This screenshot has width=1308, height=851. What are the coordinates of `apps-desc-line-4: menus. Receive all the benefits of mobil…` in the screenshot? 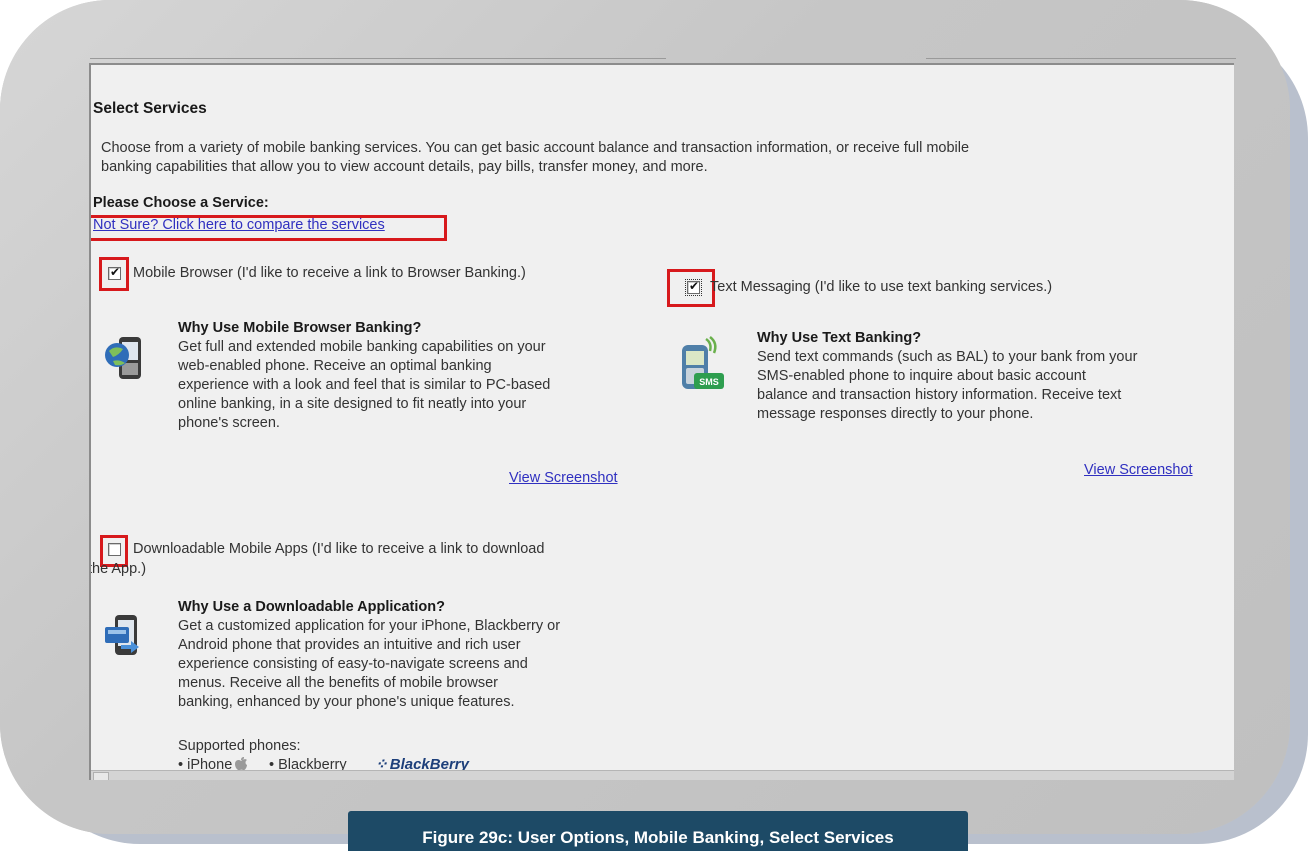 It's located at (338, 683).